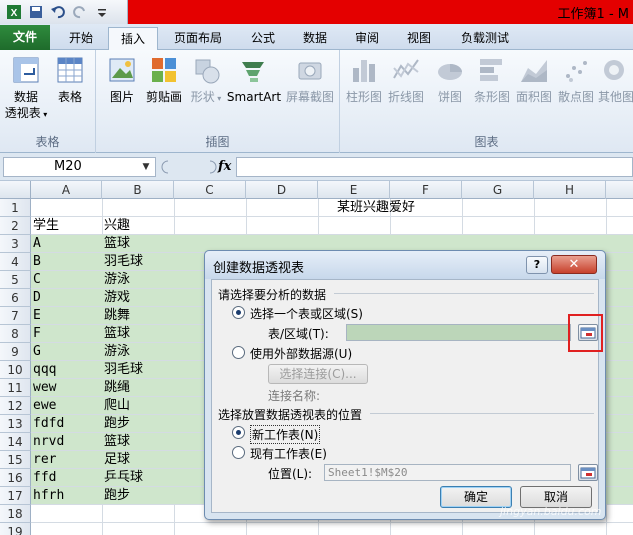 This screenshot has width=633, height=535. What do you see at coordinates (576, 79) in the screenshot?
I see `scatter-chart-button: 散点图` at bounding box center [576, 79].